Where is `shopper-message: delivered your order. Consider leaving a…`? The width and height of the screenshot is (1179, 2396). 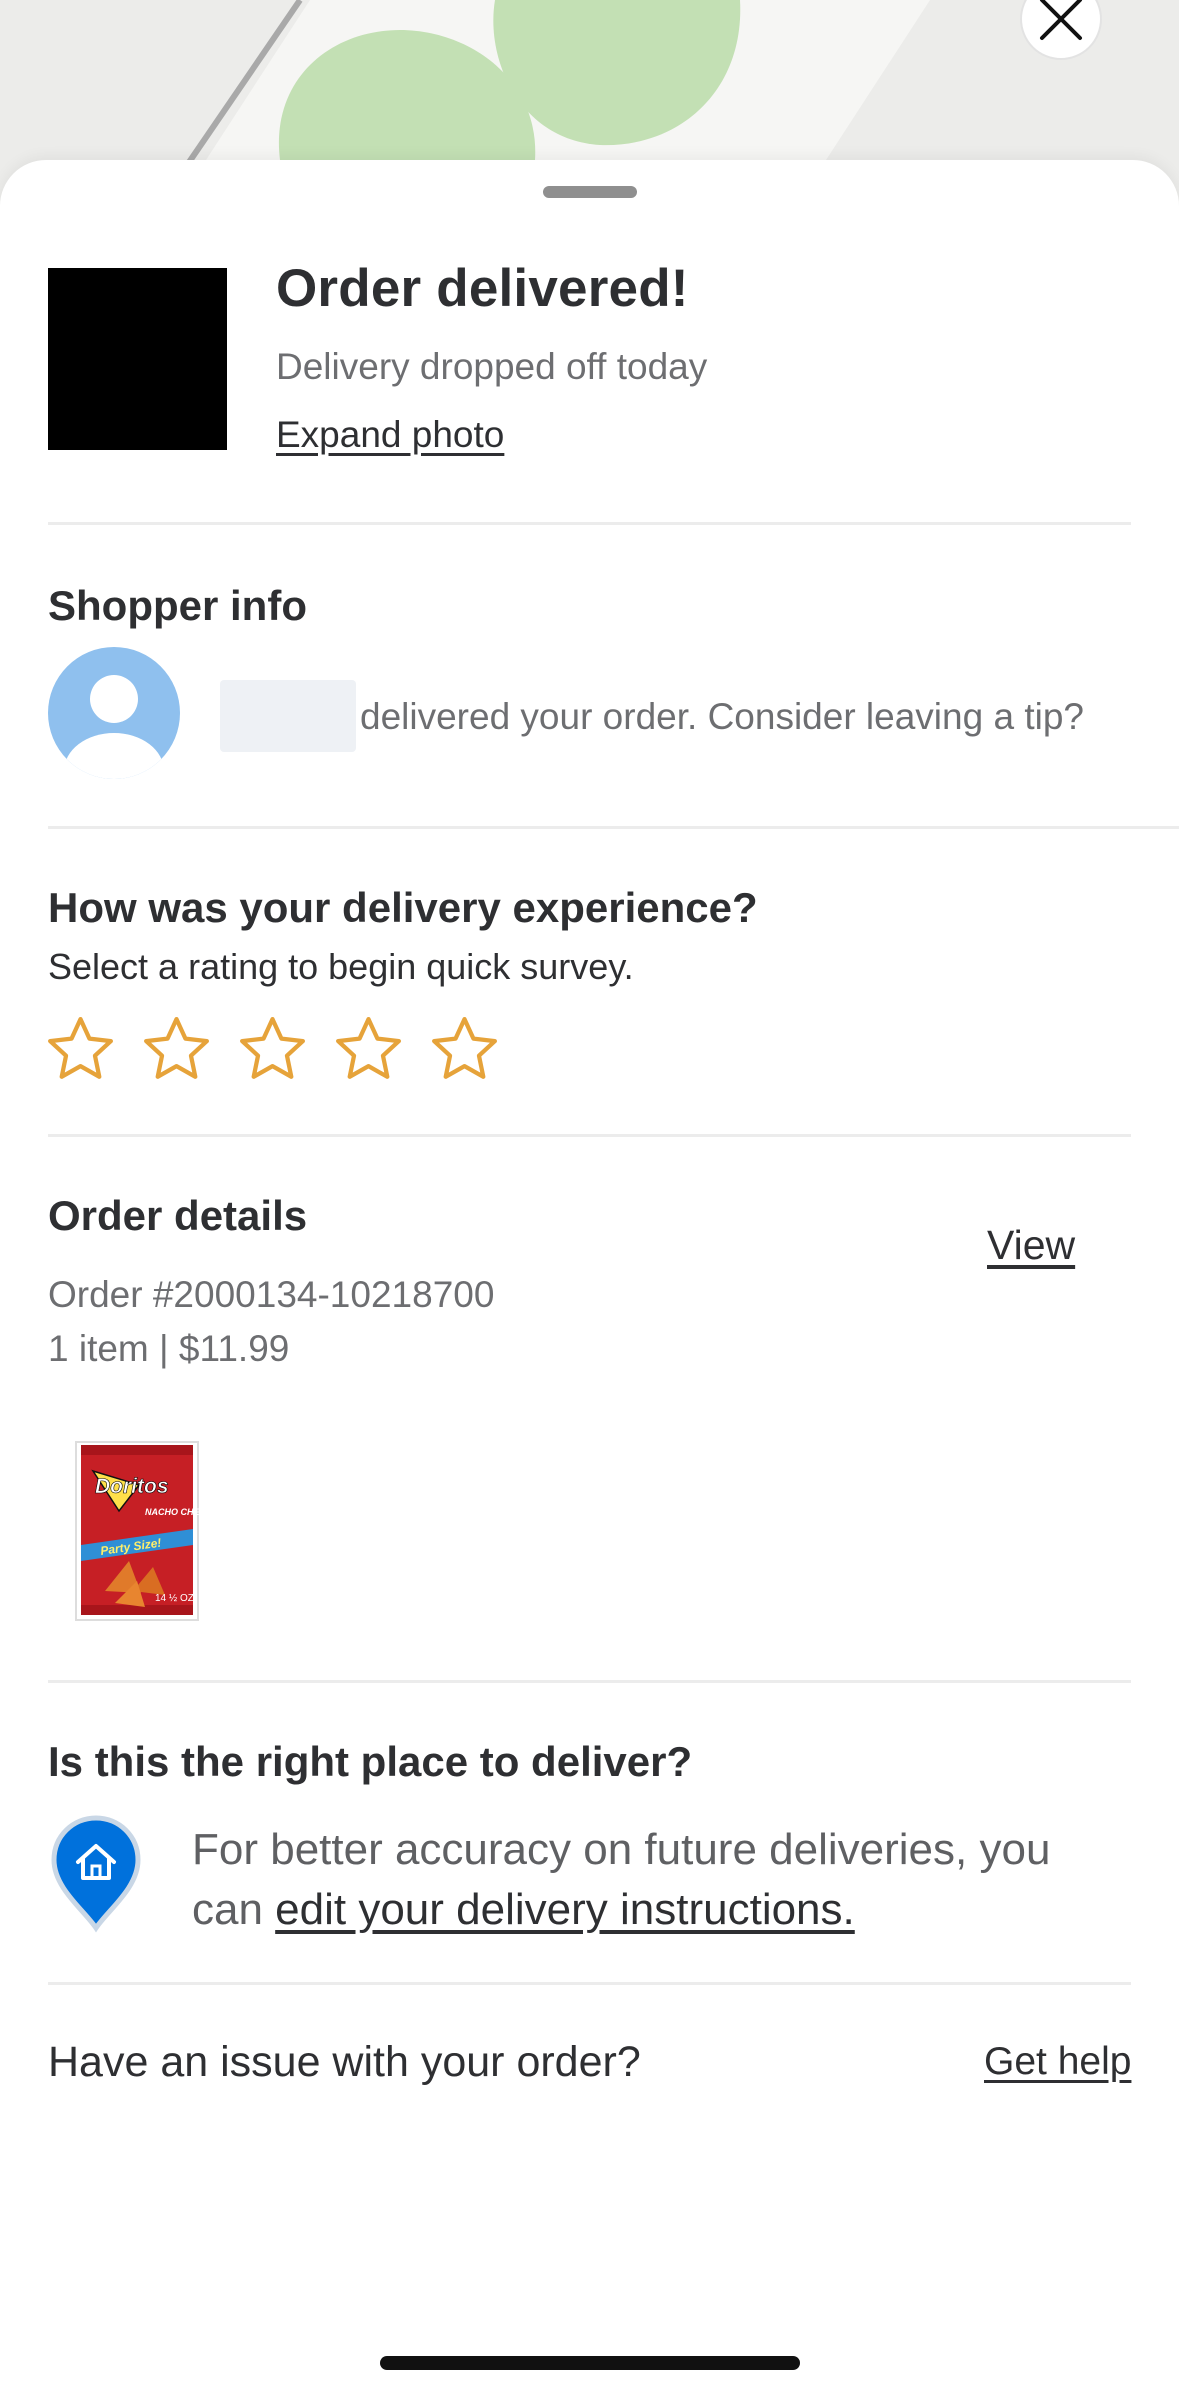
shopper-message: delivered your order. Consider leaving a… is located at coordinates (722, 716).